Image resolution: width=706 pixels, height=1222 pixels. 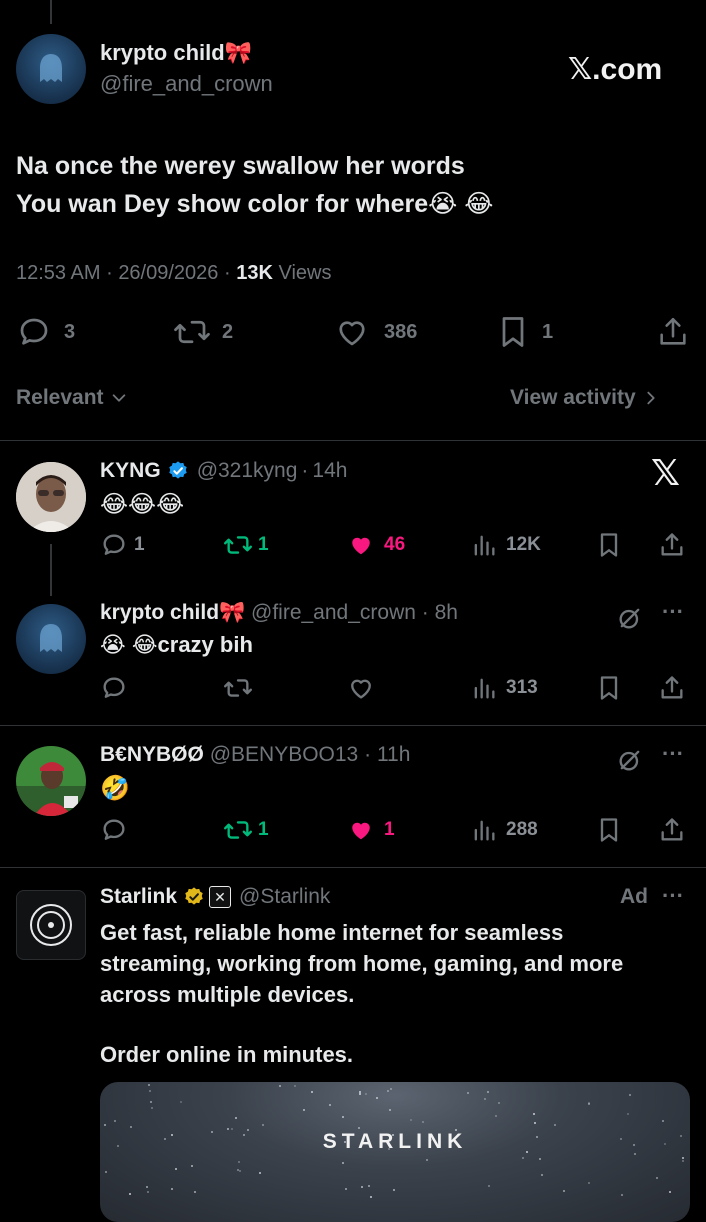 What do you see at coordinates (389, 829) in the screenshot?
I see `like-count: 1` at bounding box center [389, 829].